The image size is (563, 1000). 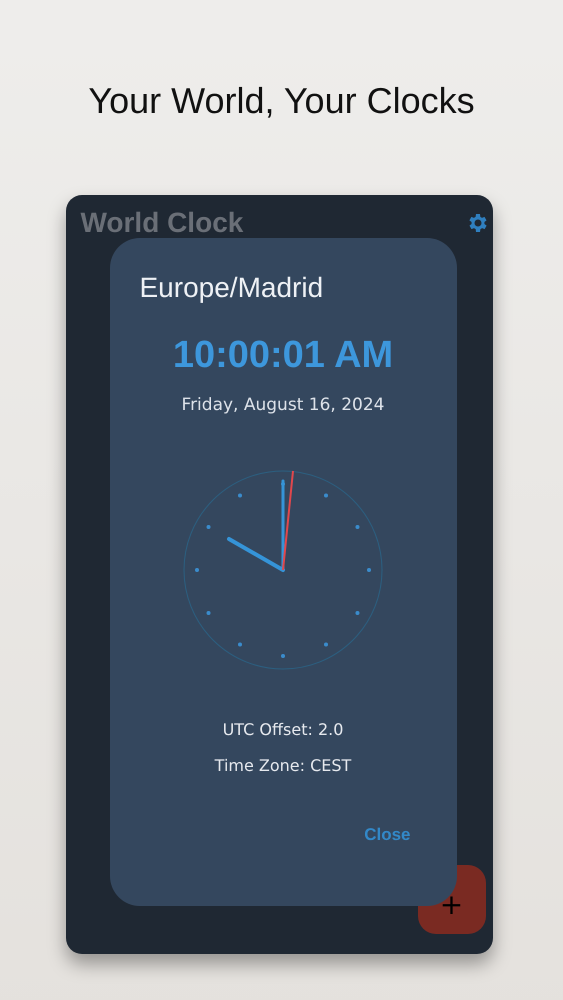 I want to click on date-text: Friday, August 16, 2024, so click(x=283, y=405).